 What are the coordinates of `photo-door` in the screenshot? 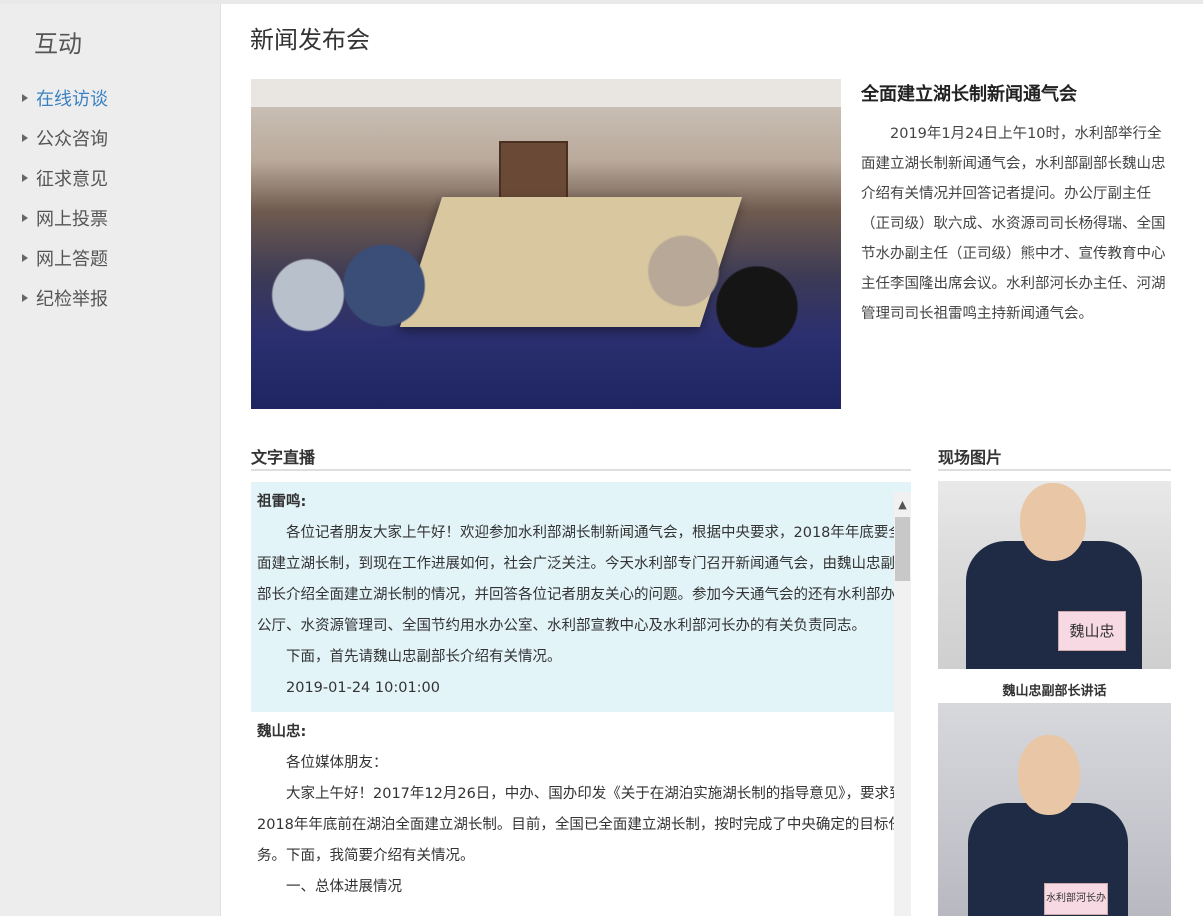 It's located at (533, 173).